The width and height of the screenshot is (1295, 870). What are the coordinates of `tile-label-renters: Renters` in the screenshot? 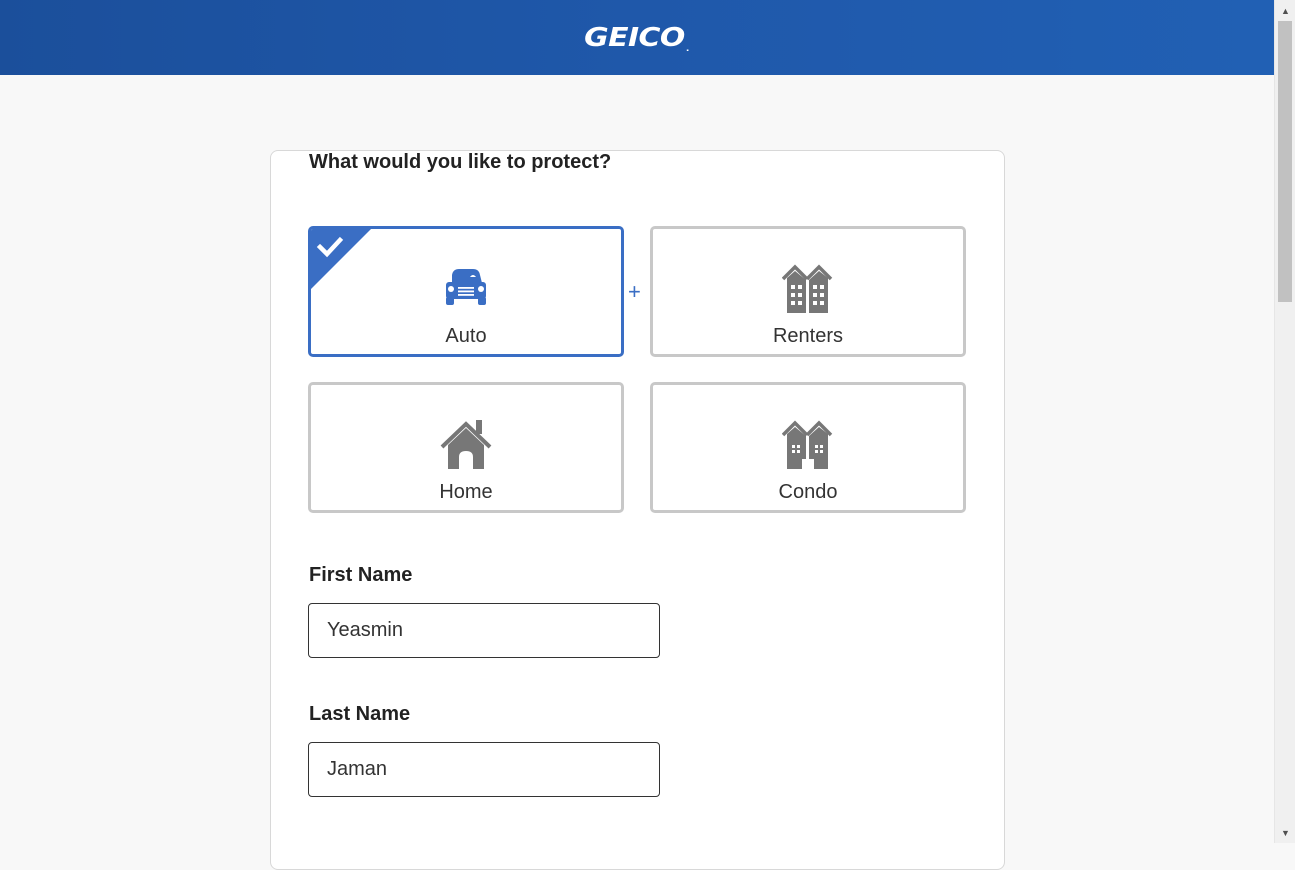 It's located at (808, 336).